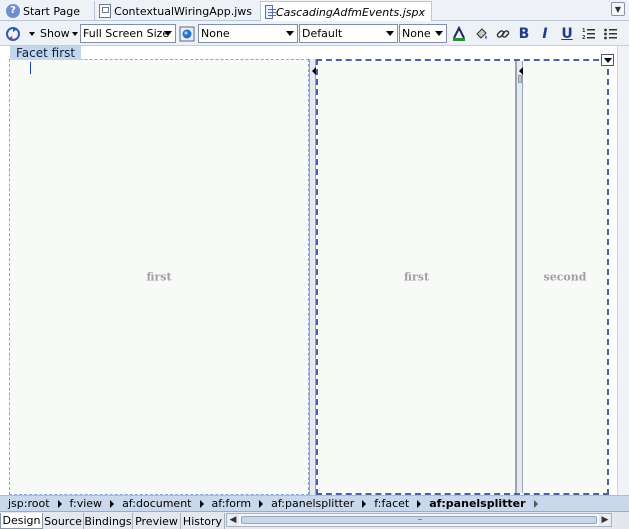 Image resolution: width=629 pixels, height=529 pixels. I want to click on panel-splitter-handle, so click(312, 277).